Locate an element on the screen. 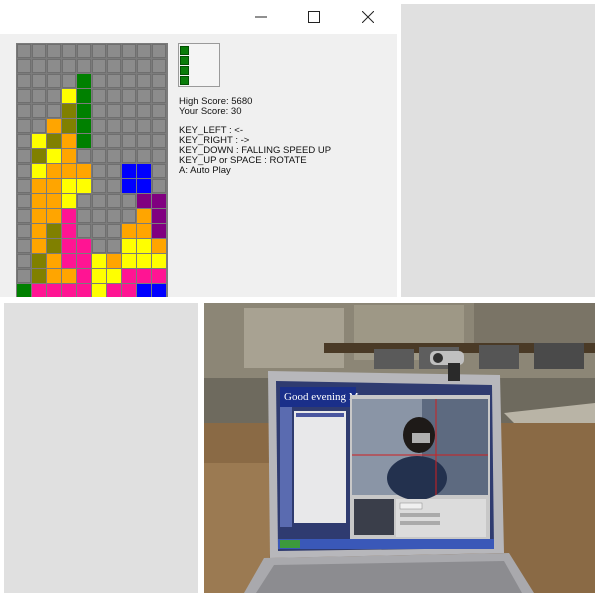 This screenshot has width=600, height=600. close-button is located at coordinates (368, 17).